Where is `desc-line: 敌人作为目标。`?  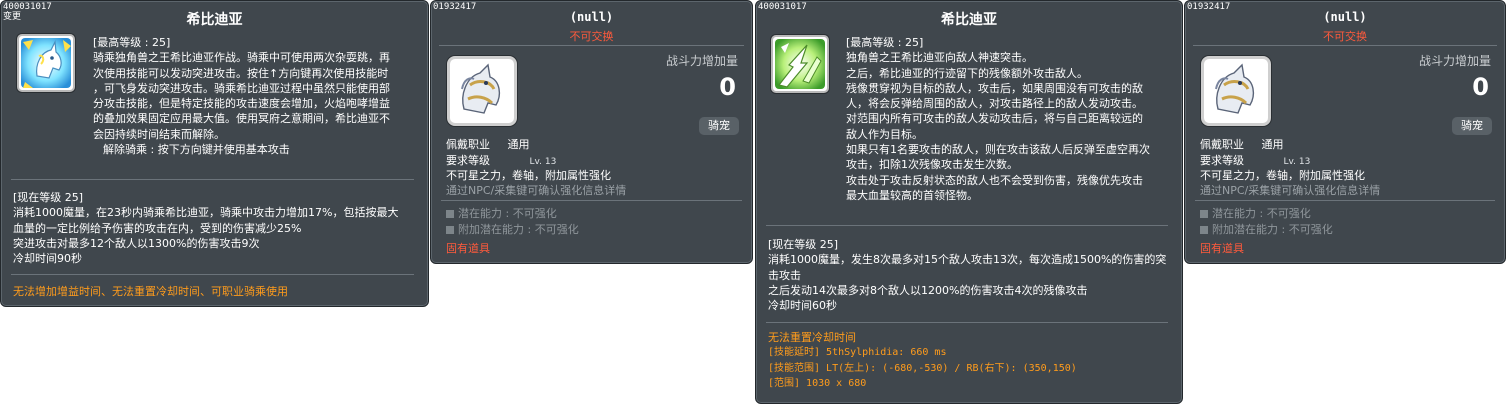
desc-line: 敌人作为目标。 is located at coordinates (884, 134).